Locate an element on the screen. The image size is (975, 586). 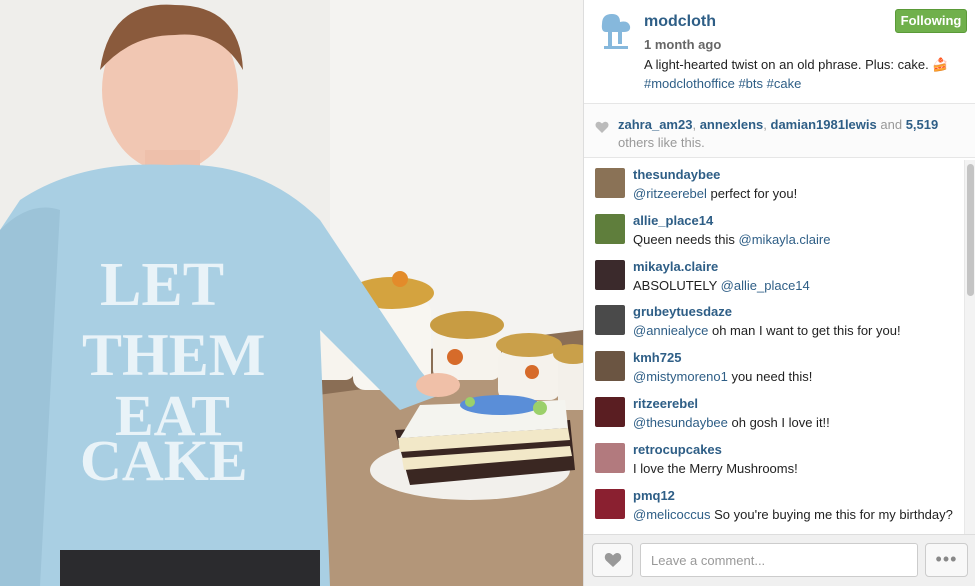
comment-item: mikayla.claire ABSOLUTELY @allie_place14 is located at coordinates (774, 275).